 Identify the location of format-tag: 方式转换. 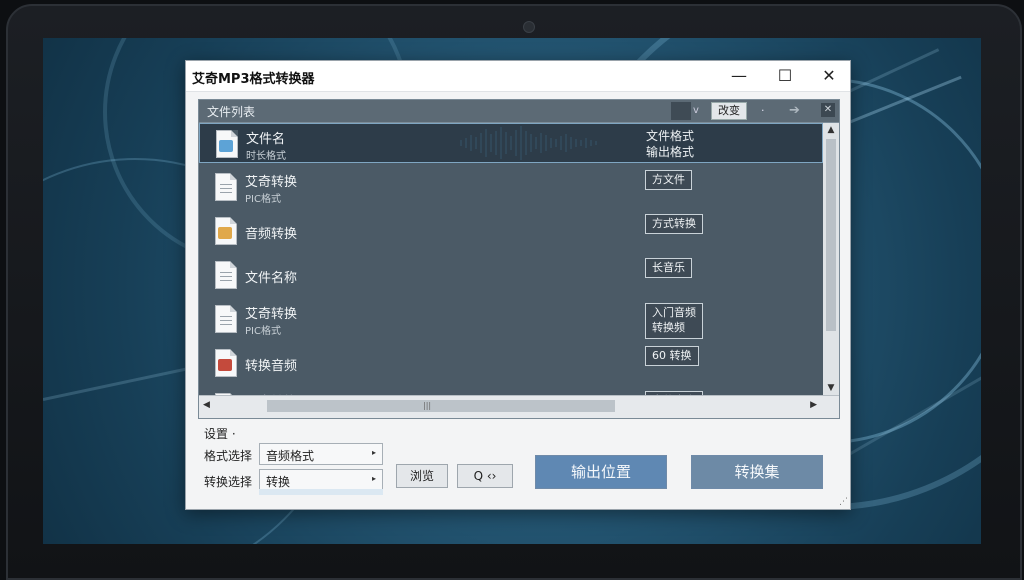
(674, 224).